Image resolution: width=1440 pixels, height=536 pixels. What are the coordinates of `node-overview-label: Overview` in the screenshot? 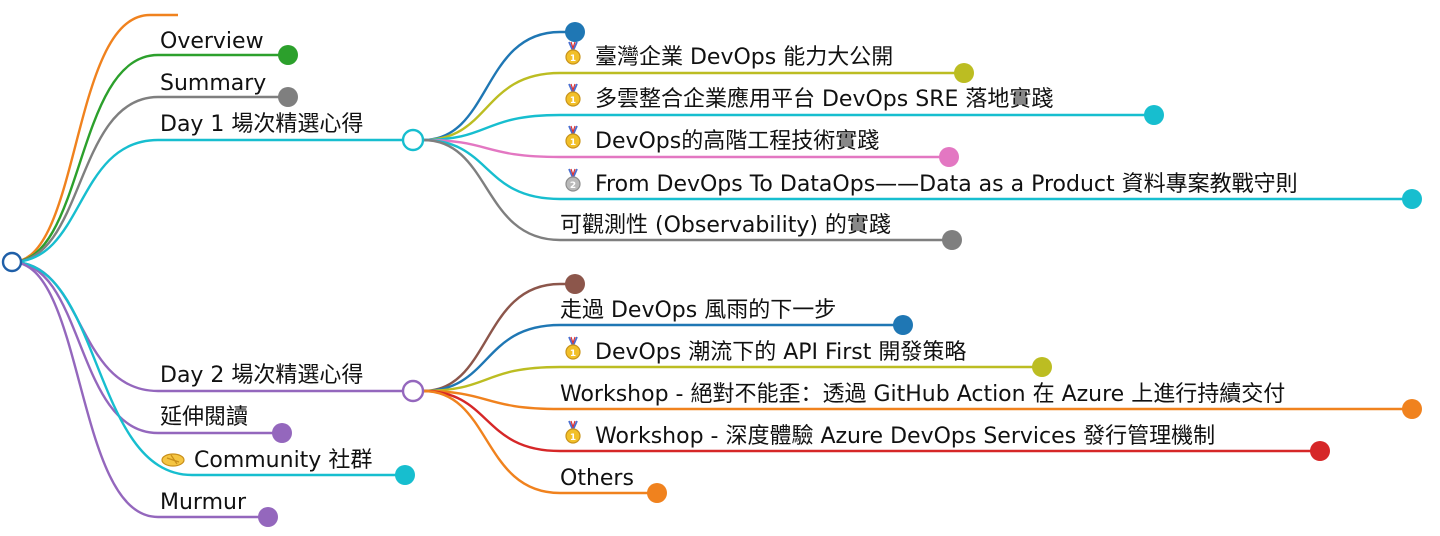 It's located at (212, 41).